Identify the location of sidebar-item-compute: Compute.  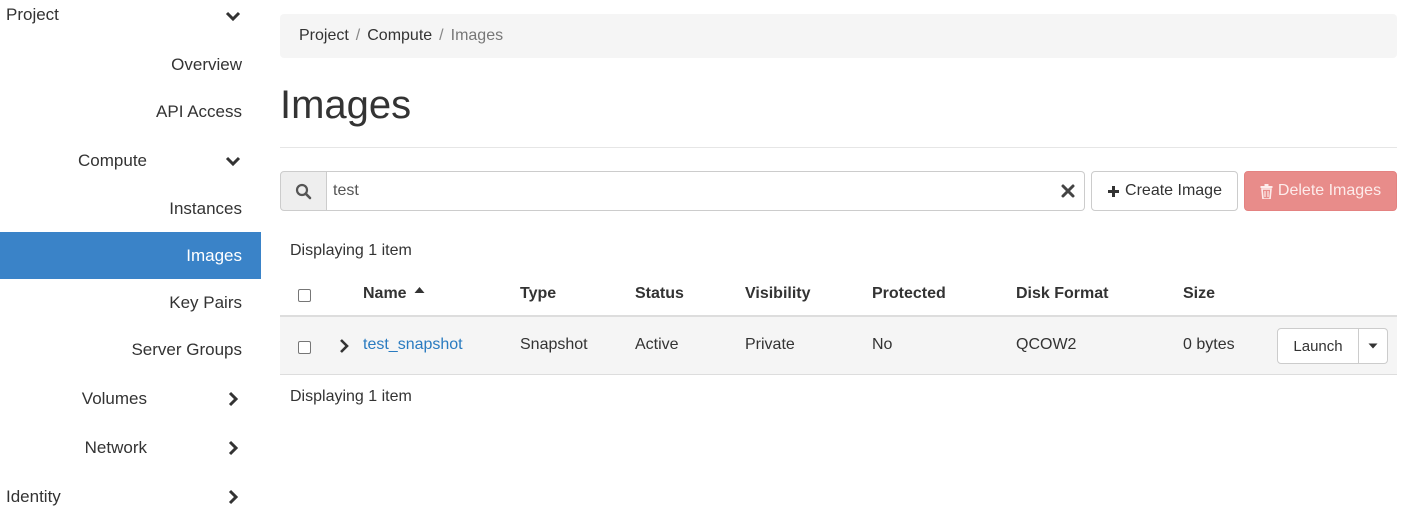
(130, 160).